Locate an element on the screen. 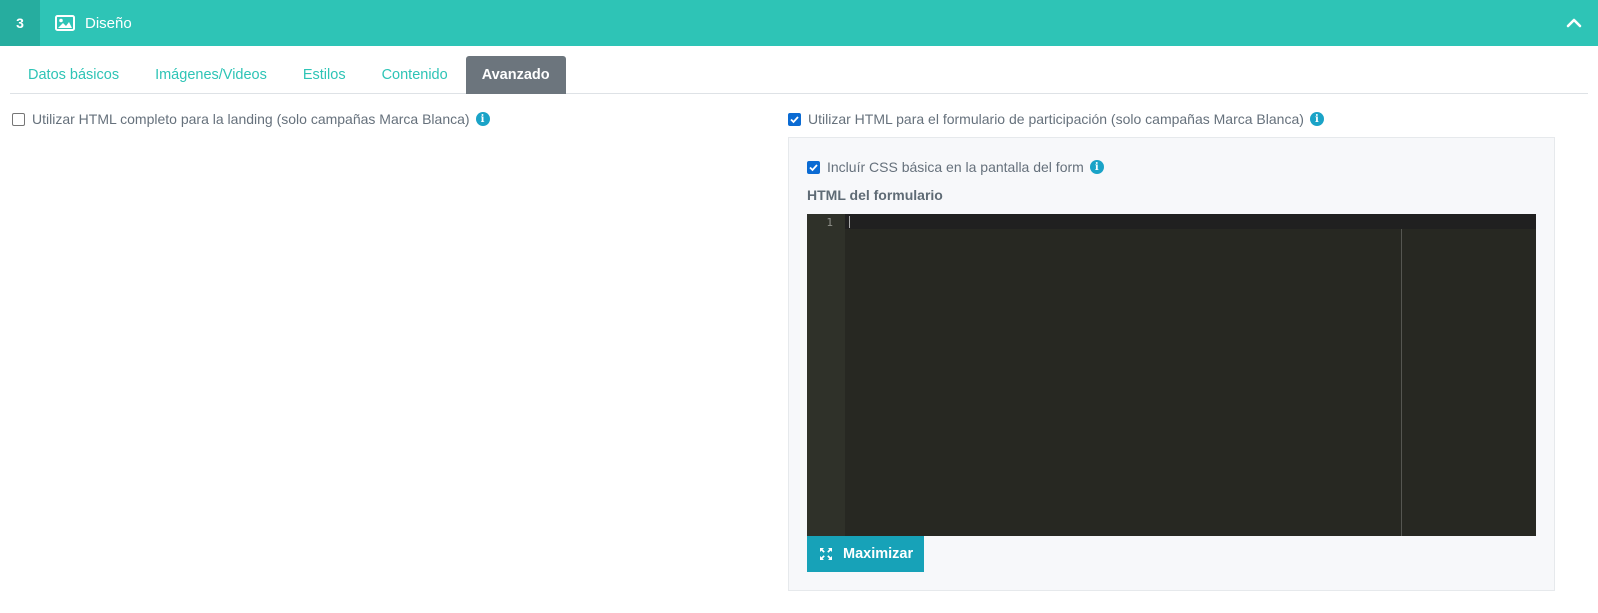 The height and width of the screenshot is (613, 1598). html-form-checkbox is located at coordinates (794, 119).